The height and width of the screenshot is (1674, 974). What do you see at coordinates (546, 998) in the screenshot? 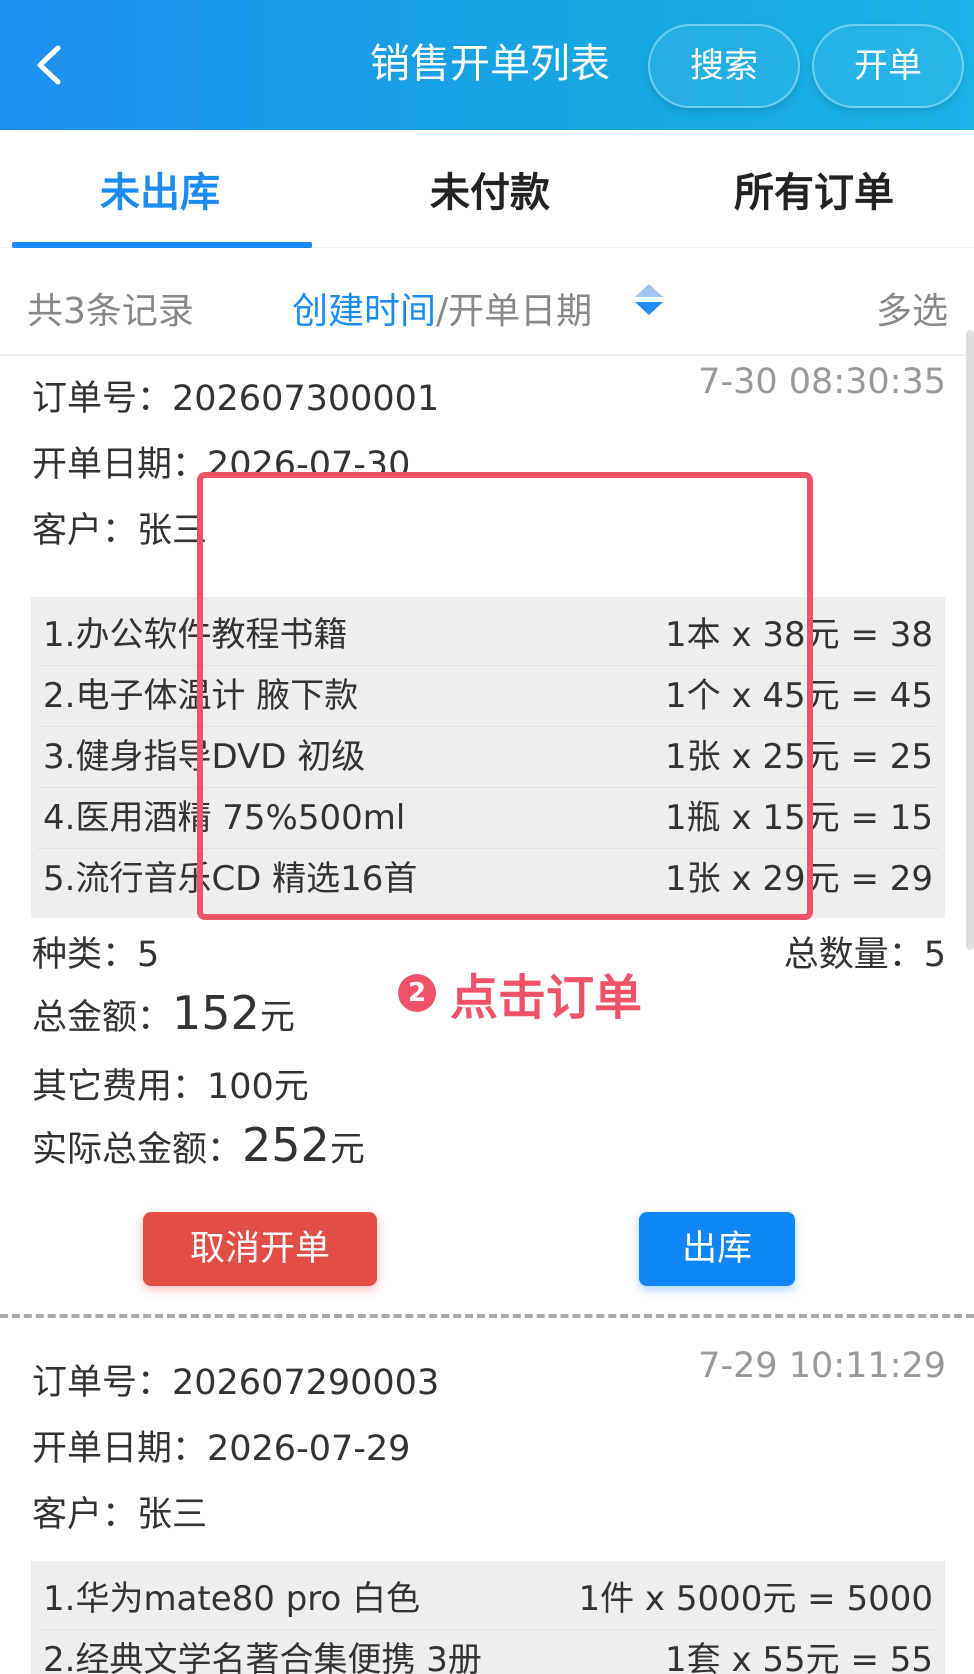
I see `annotation-label: 点击订单` at bounding box center [546, 998].